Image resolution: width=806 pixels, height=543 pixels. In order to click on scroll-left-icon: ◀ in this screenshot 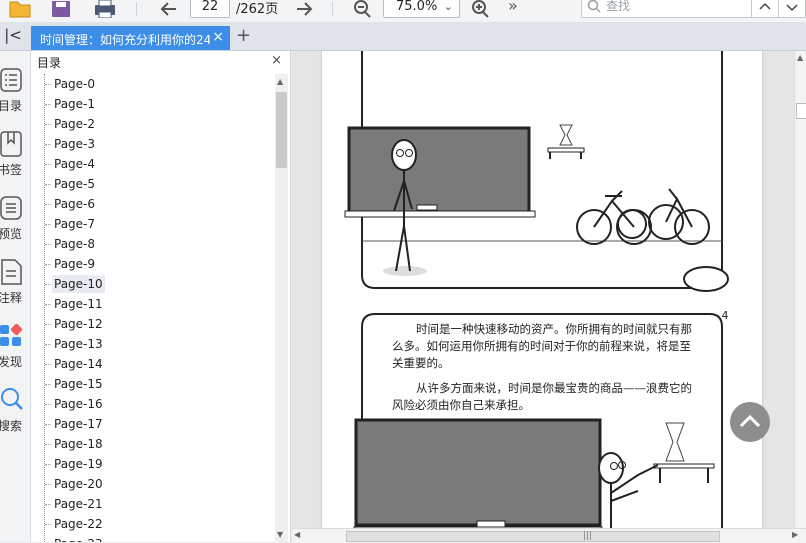, I will do `click(297, 534)`.